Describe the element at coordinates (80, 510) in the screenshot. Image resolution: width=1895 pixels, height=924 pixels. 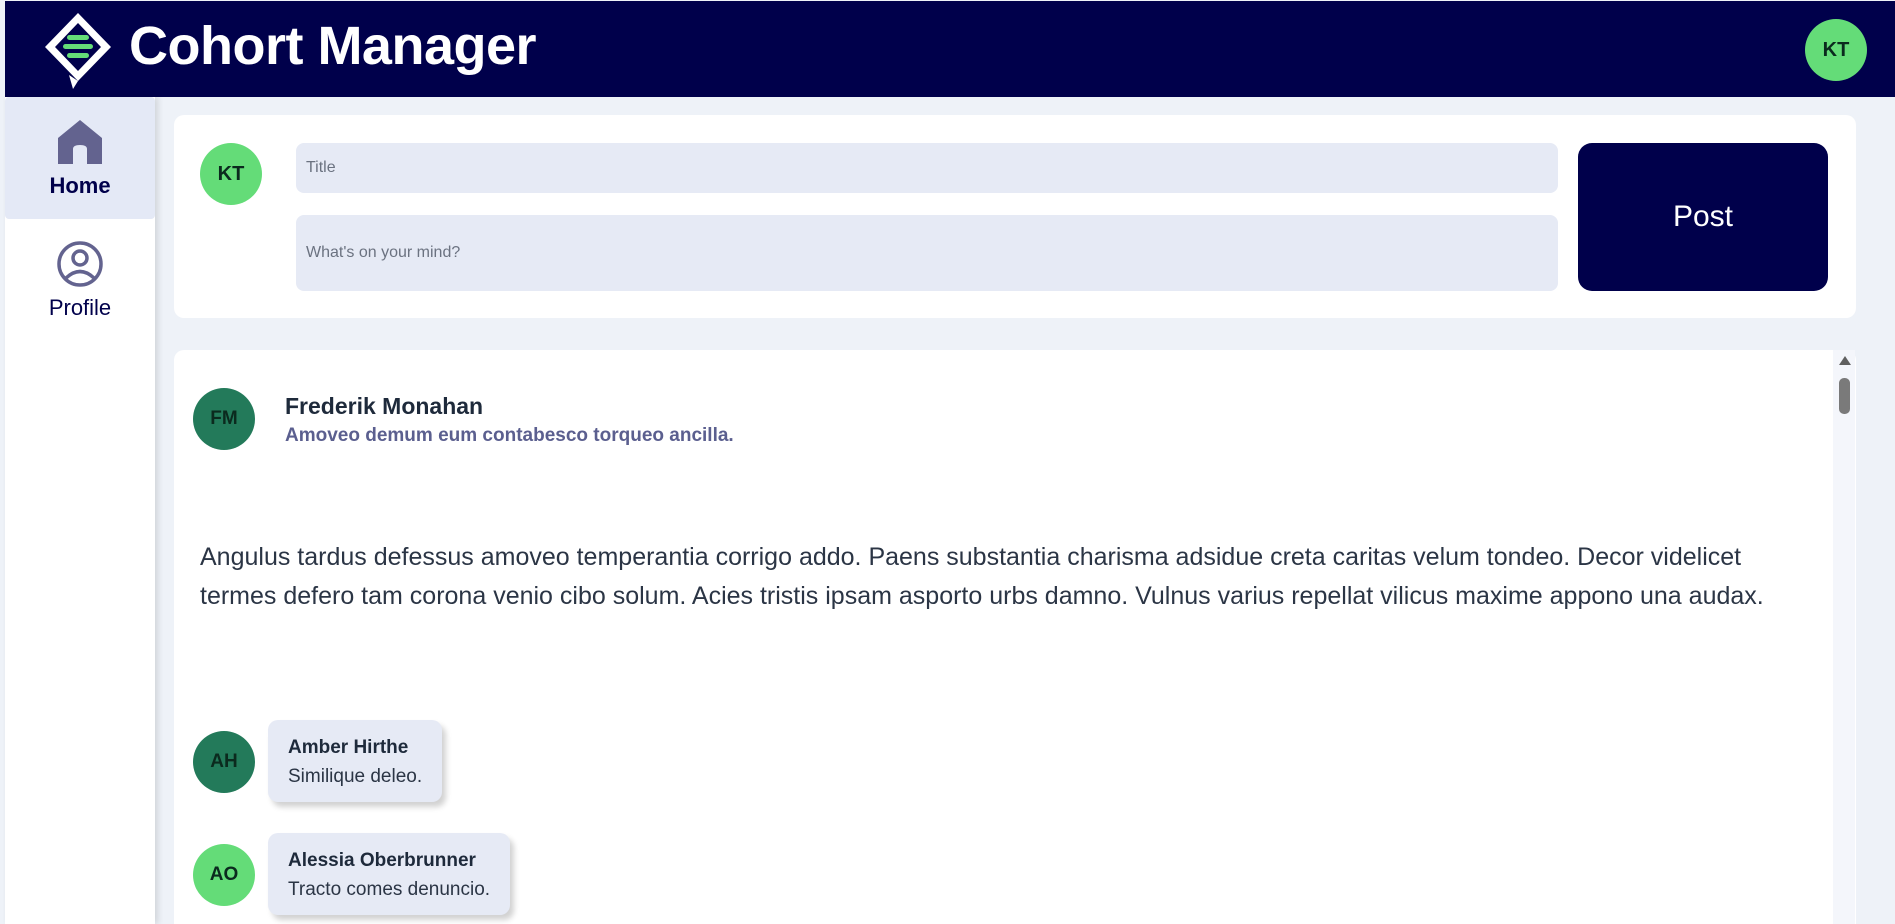
I see `sidebar: Home Profile` at that location.